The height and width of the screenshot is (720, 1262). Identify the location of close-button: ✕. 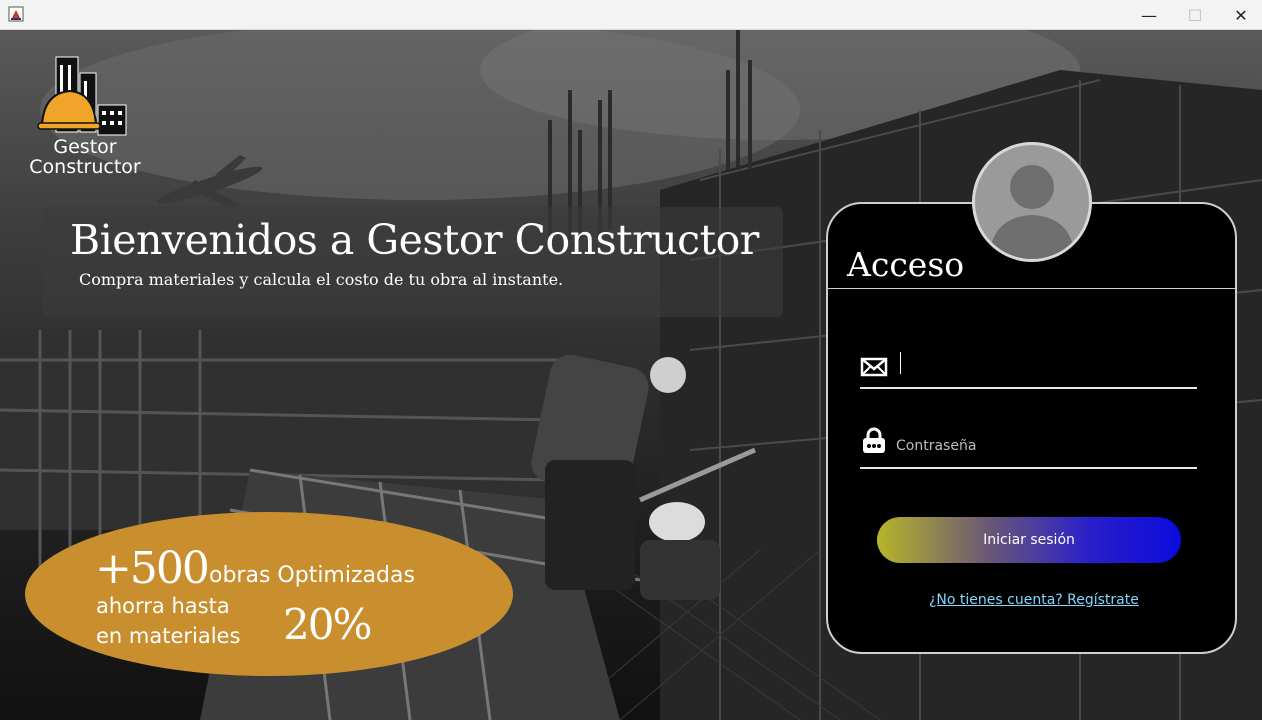
(1240, 15).